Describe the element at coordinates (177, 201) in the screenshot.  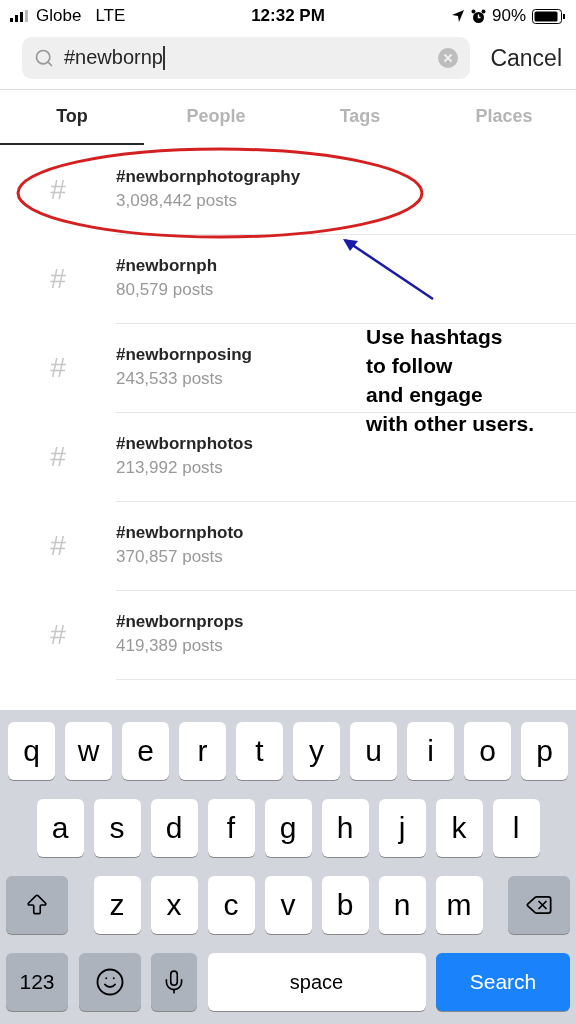
I see `post-count: 3,098,442 posts` at that location.